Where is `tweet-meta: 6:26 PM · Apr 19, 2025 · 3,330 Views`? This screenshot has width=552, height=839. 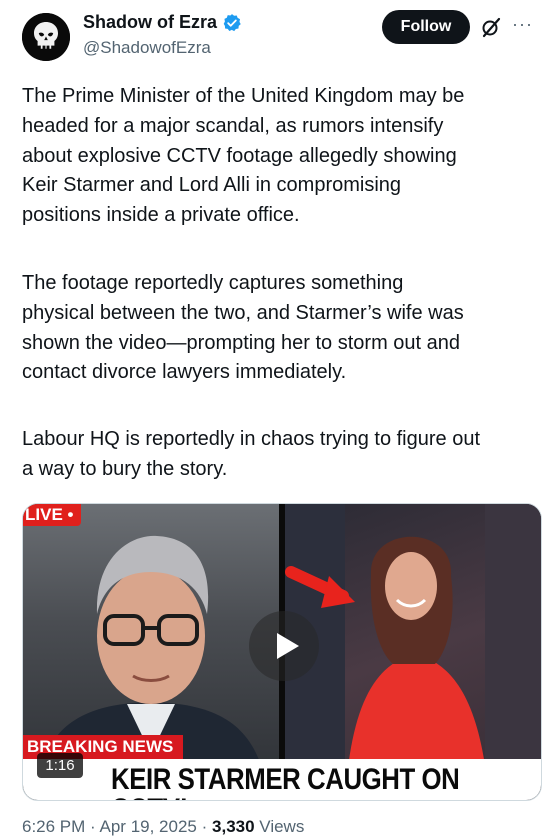
tweet-meta: 6:26 PM · Apr 19, 2025 · 3,330 Views is located at coordinates (163, 827).